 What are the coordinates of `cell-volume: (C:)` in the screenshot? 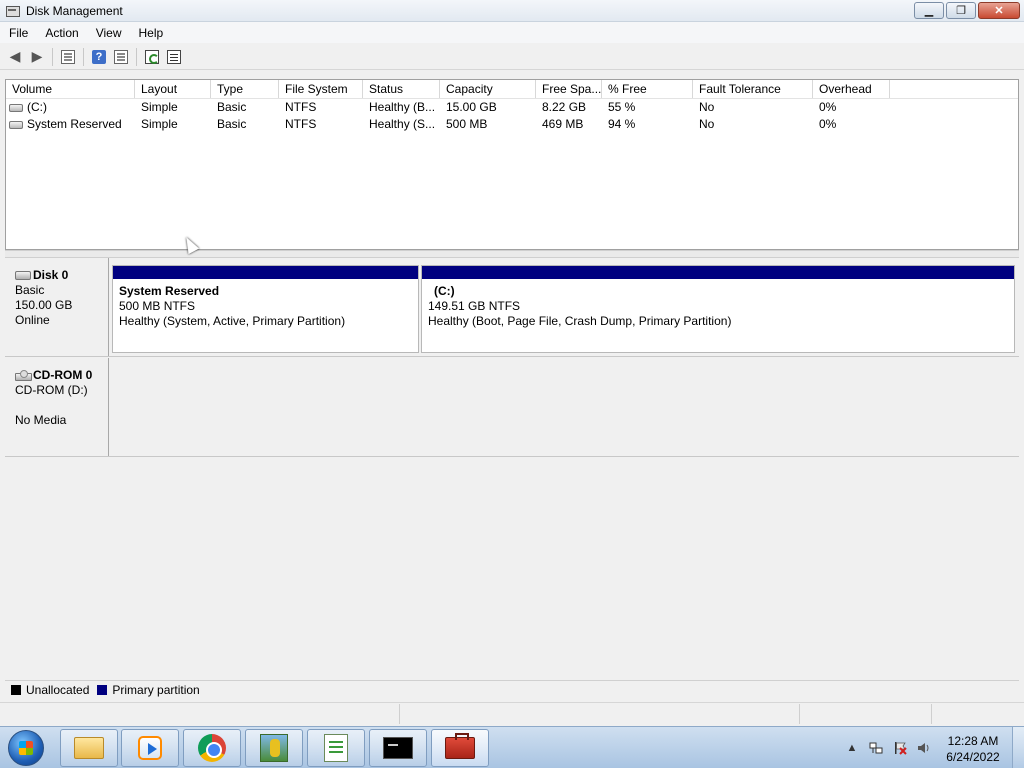 It's located at (70, 107).